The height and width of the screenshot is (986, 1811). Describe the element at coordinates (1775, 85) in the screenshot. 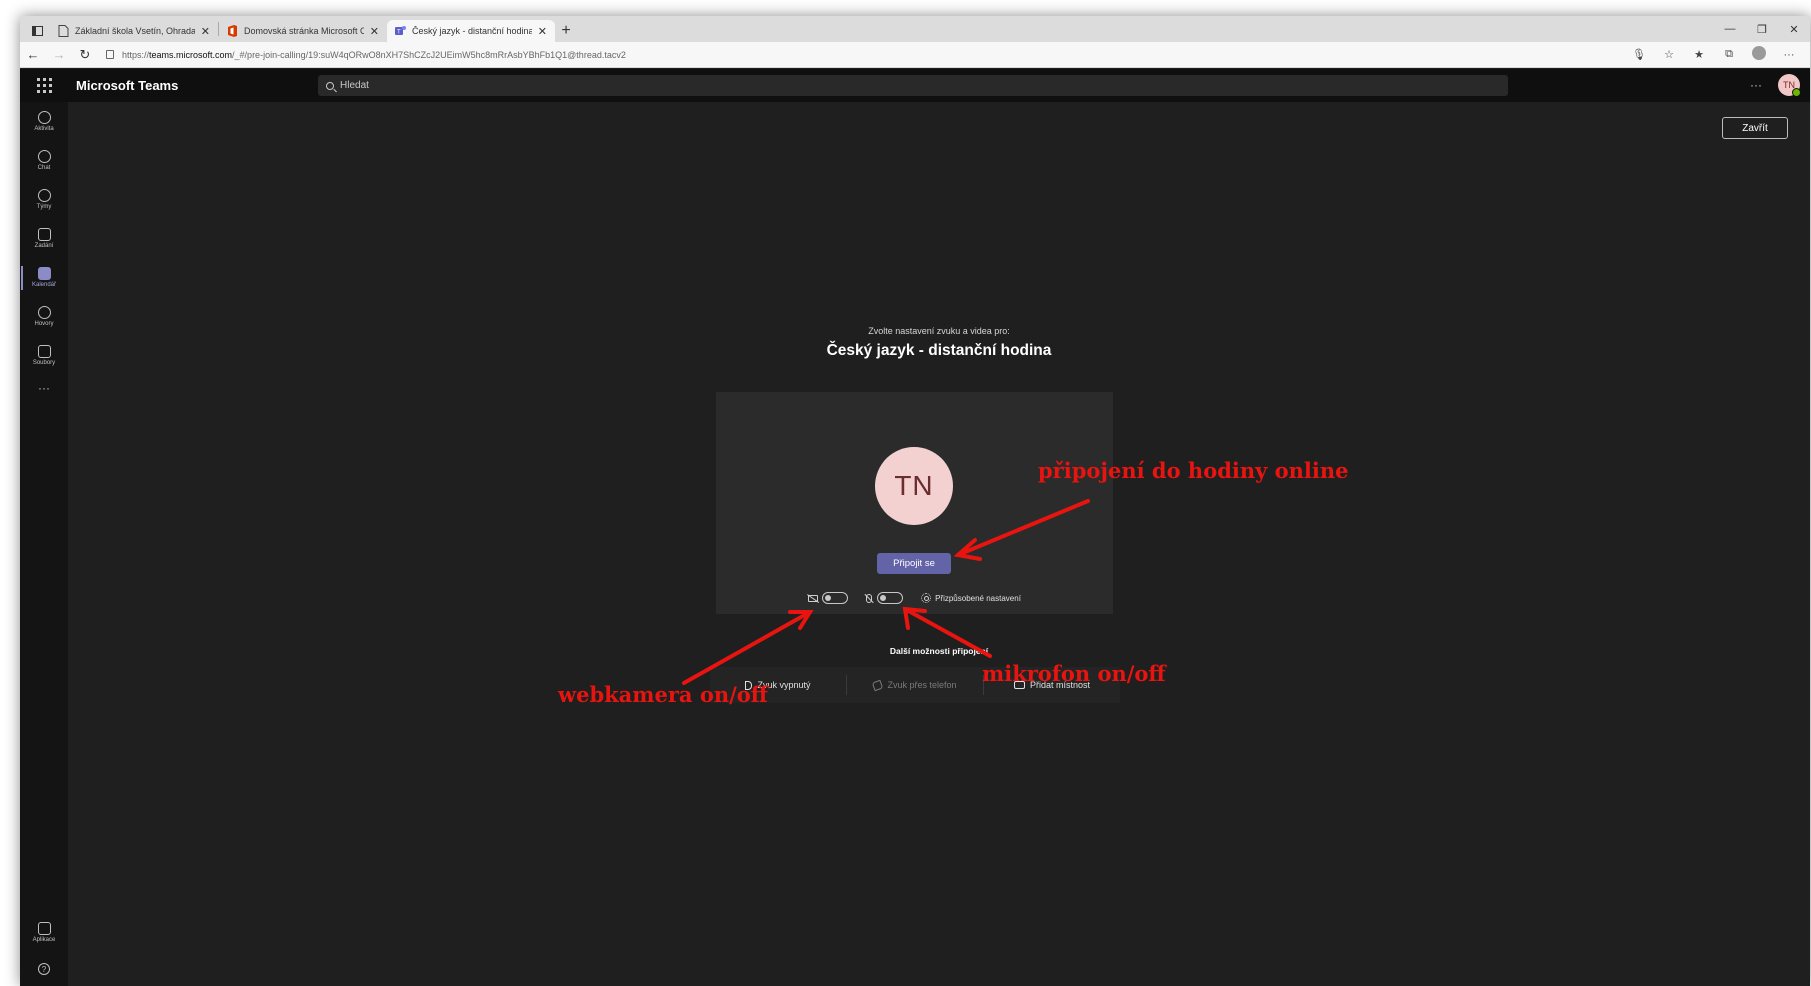

I see `header-right: ··· TN` at that location.